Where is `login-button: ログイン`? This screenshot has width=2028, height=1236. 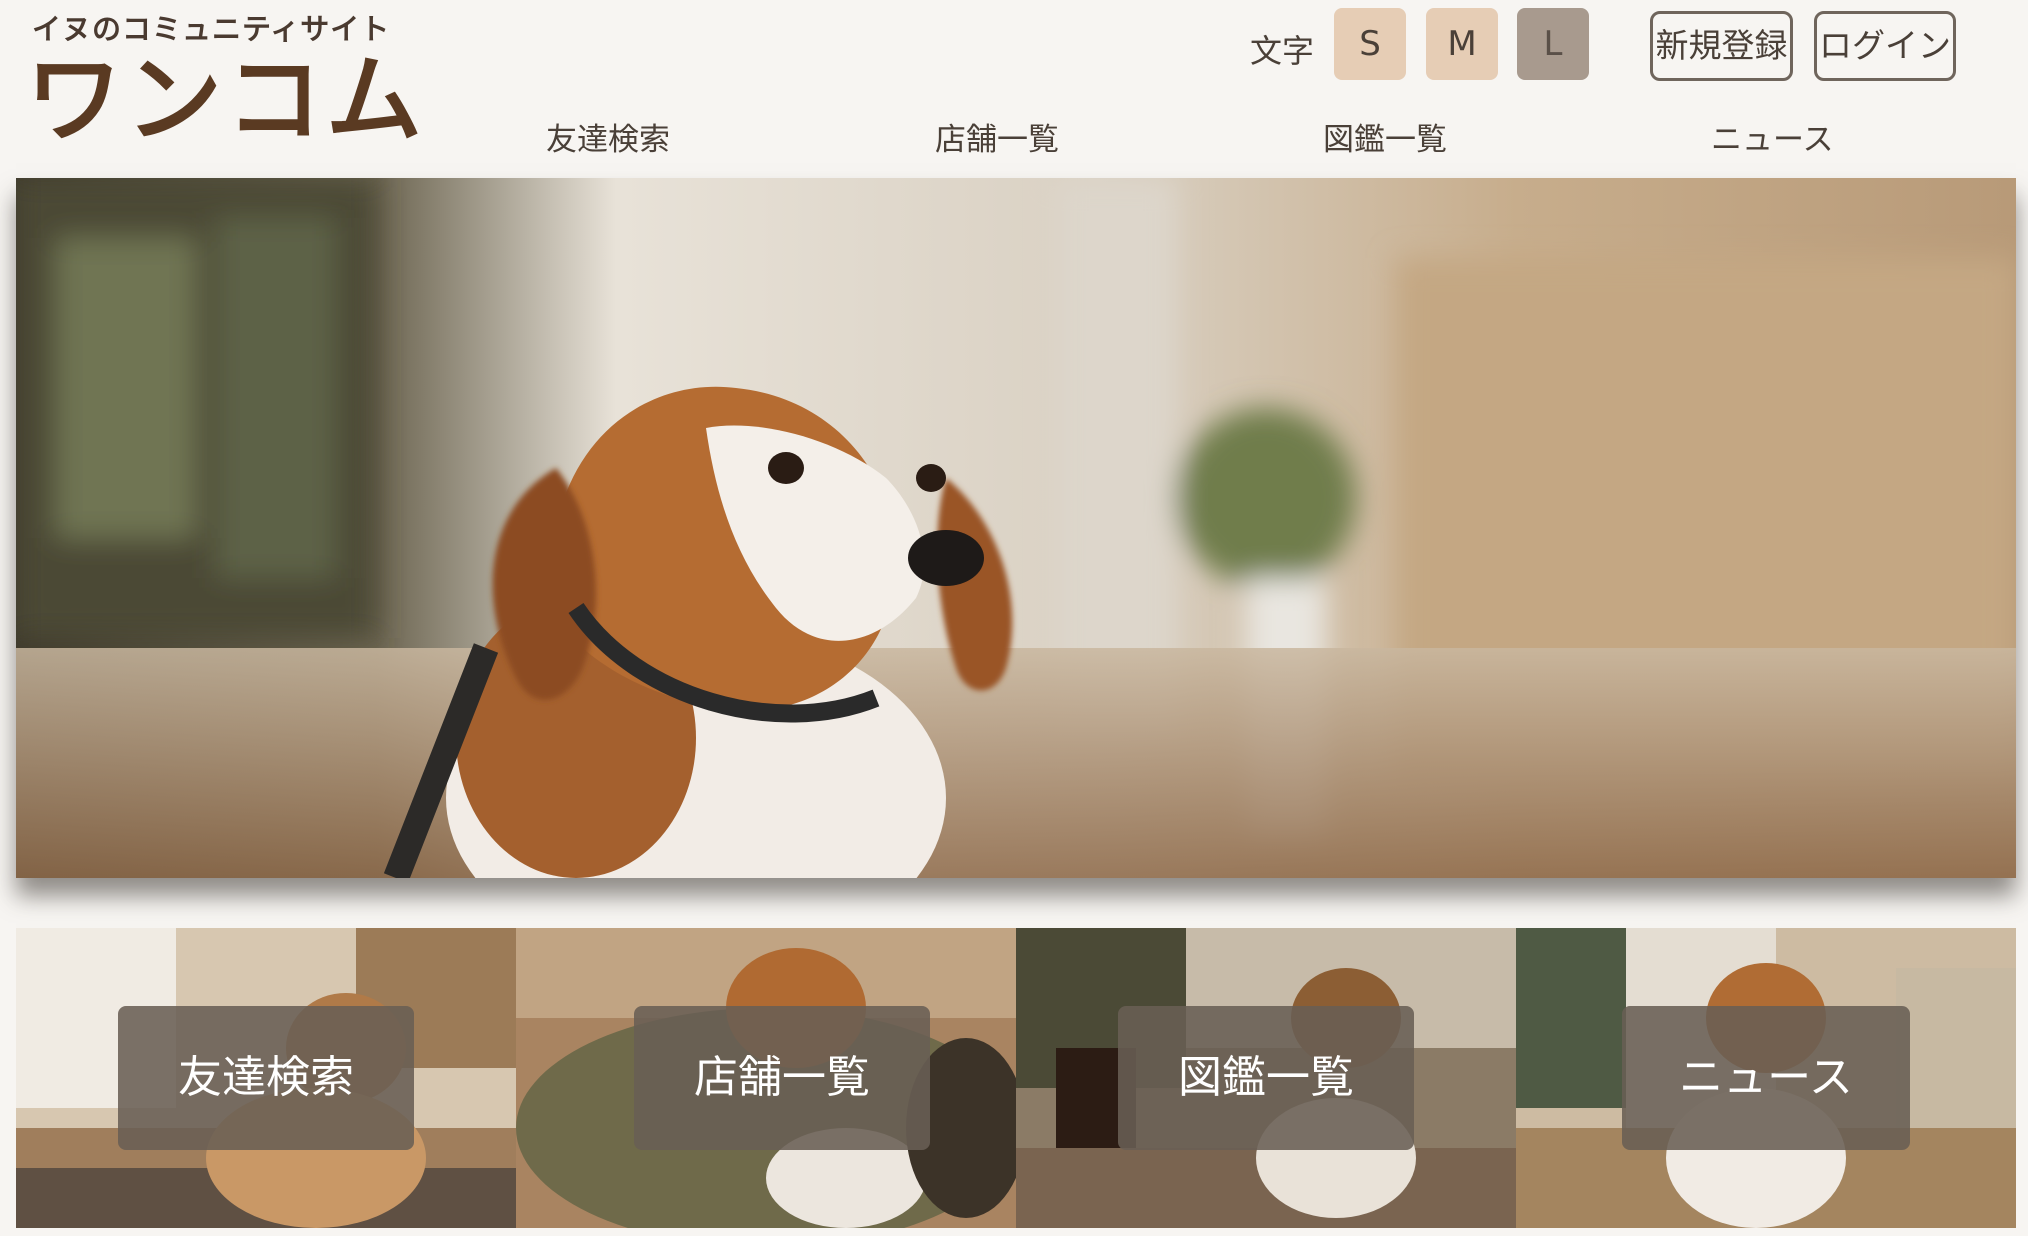 login-button: ログイン is located at coordinates (1885, 46).